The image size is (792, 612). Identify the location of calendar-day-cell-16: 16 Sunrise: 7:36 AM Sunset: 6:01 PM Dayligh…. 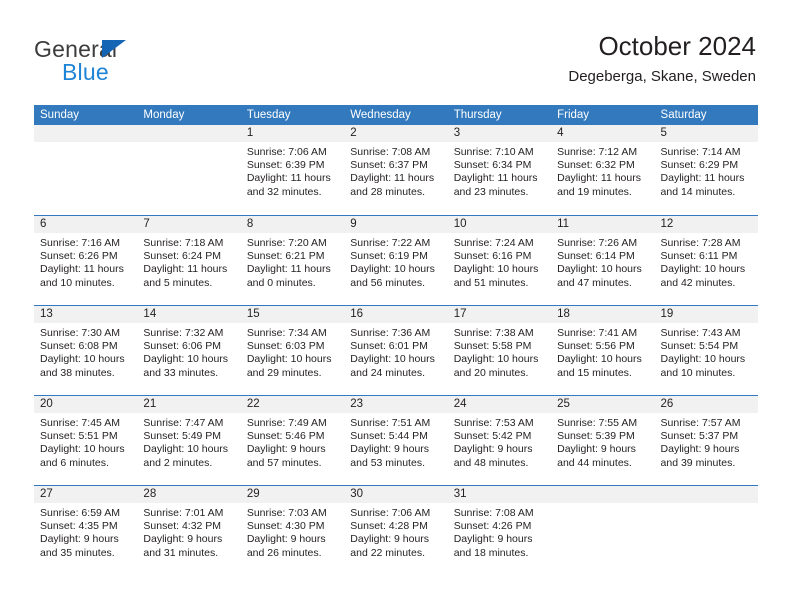
(396, 350).